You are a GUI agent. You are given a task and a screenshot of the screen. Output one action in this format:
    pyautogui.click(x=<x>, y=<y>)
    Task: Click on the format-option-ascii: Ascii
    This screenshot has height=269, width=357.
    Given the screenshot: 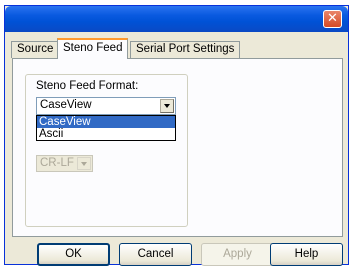 What is the action you would take?
    pyautogui.click(x=106, y=134)
    